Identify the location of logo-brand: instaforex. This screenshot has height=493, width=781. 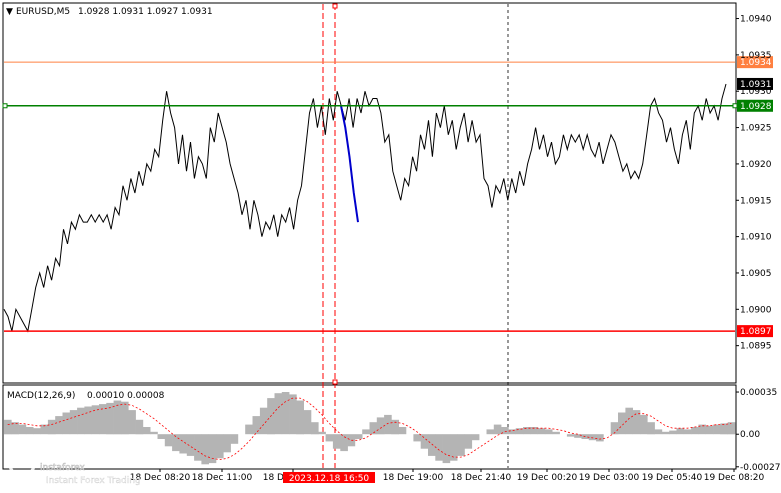
(62, 468).